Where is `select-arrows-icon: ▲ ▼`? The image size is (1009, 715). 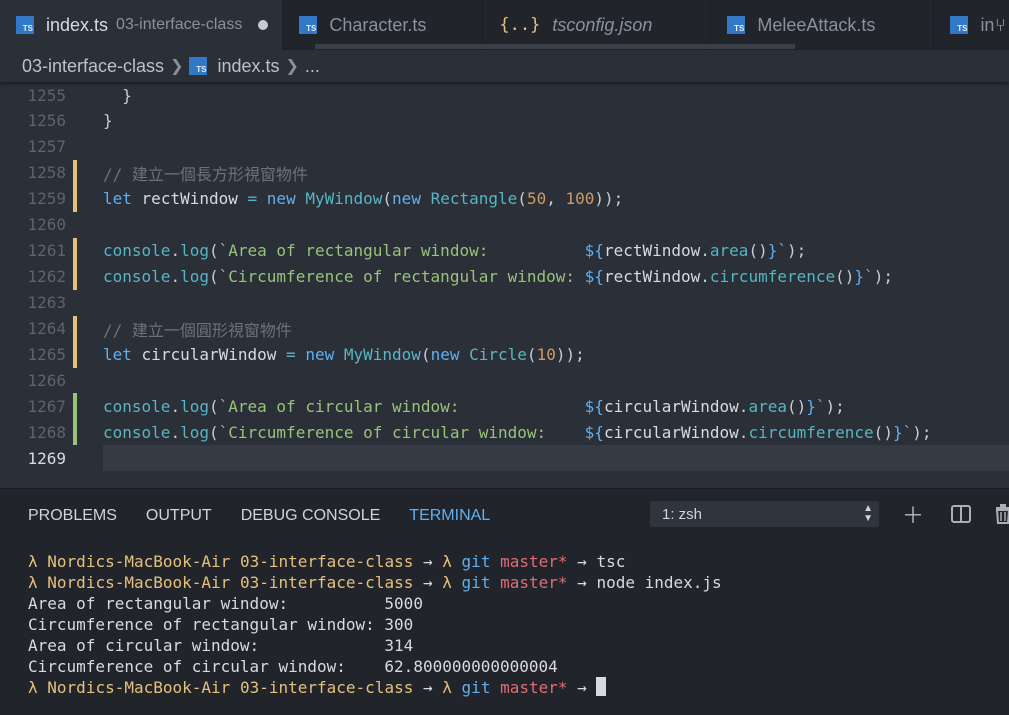 select-arrows-icon: ▲ ▼ is located at coordinates (868, 513).